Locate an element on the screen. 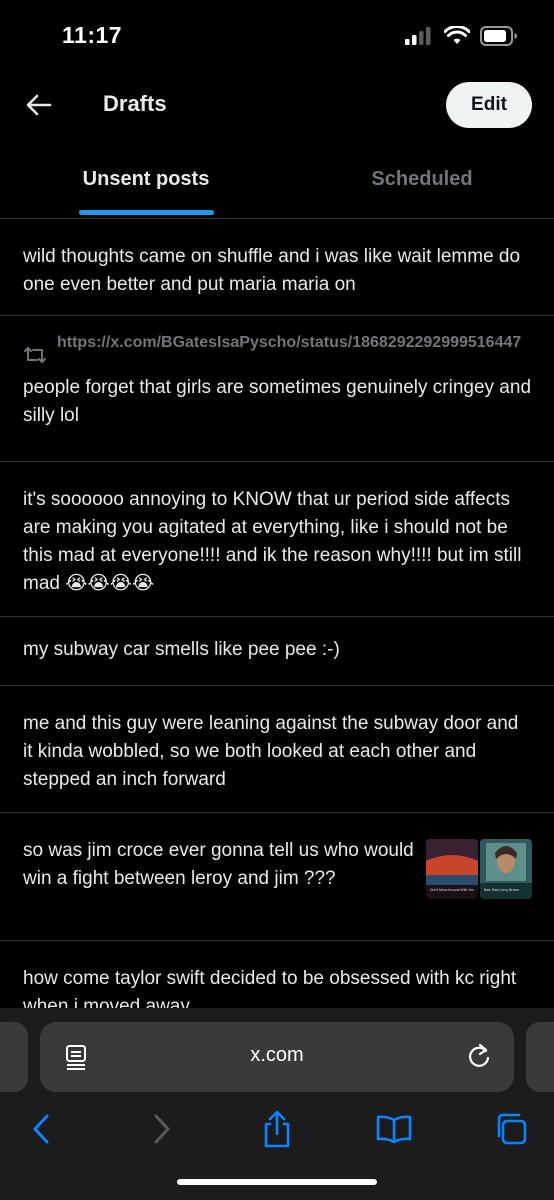 The image size is (554, 1200). next-tab-peek is located at coordinates (540, 1057).